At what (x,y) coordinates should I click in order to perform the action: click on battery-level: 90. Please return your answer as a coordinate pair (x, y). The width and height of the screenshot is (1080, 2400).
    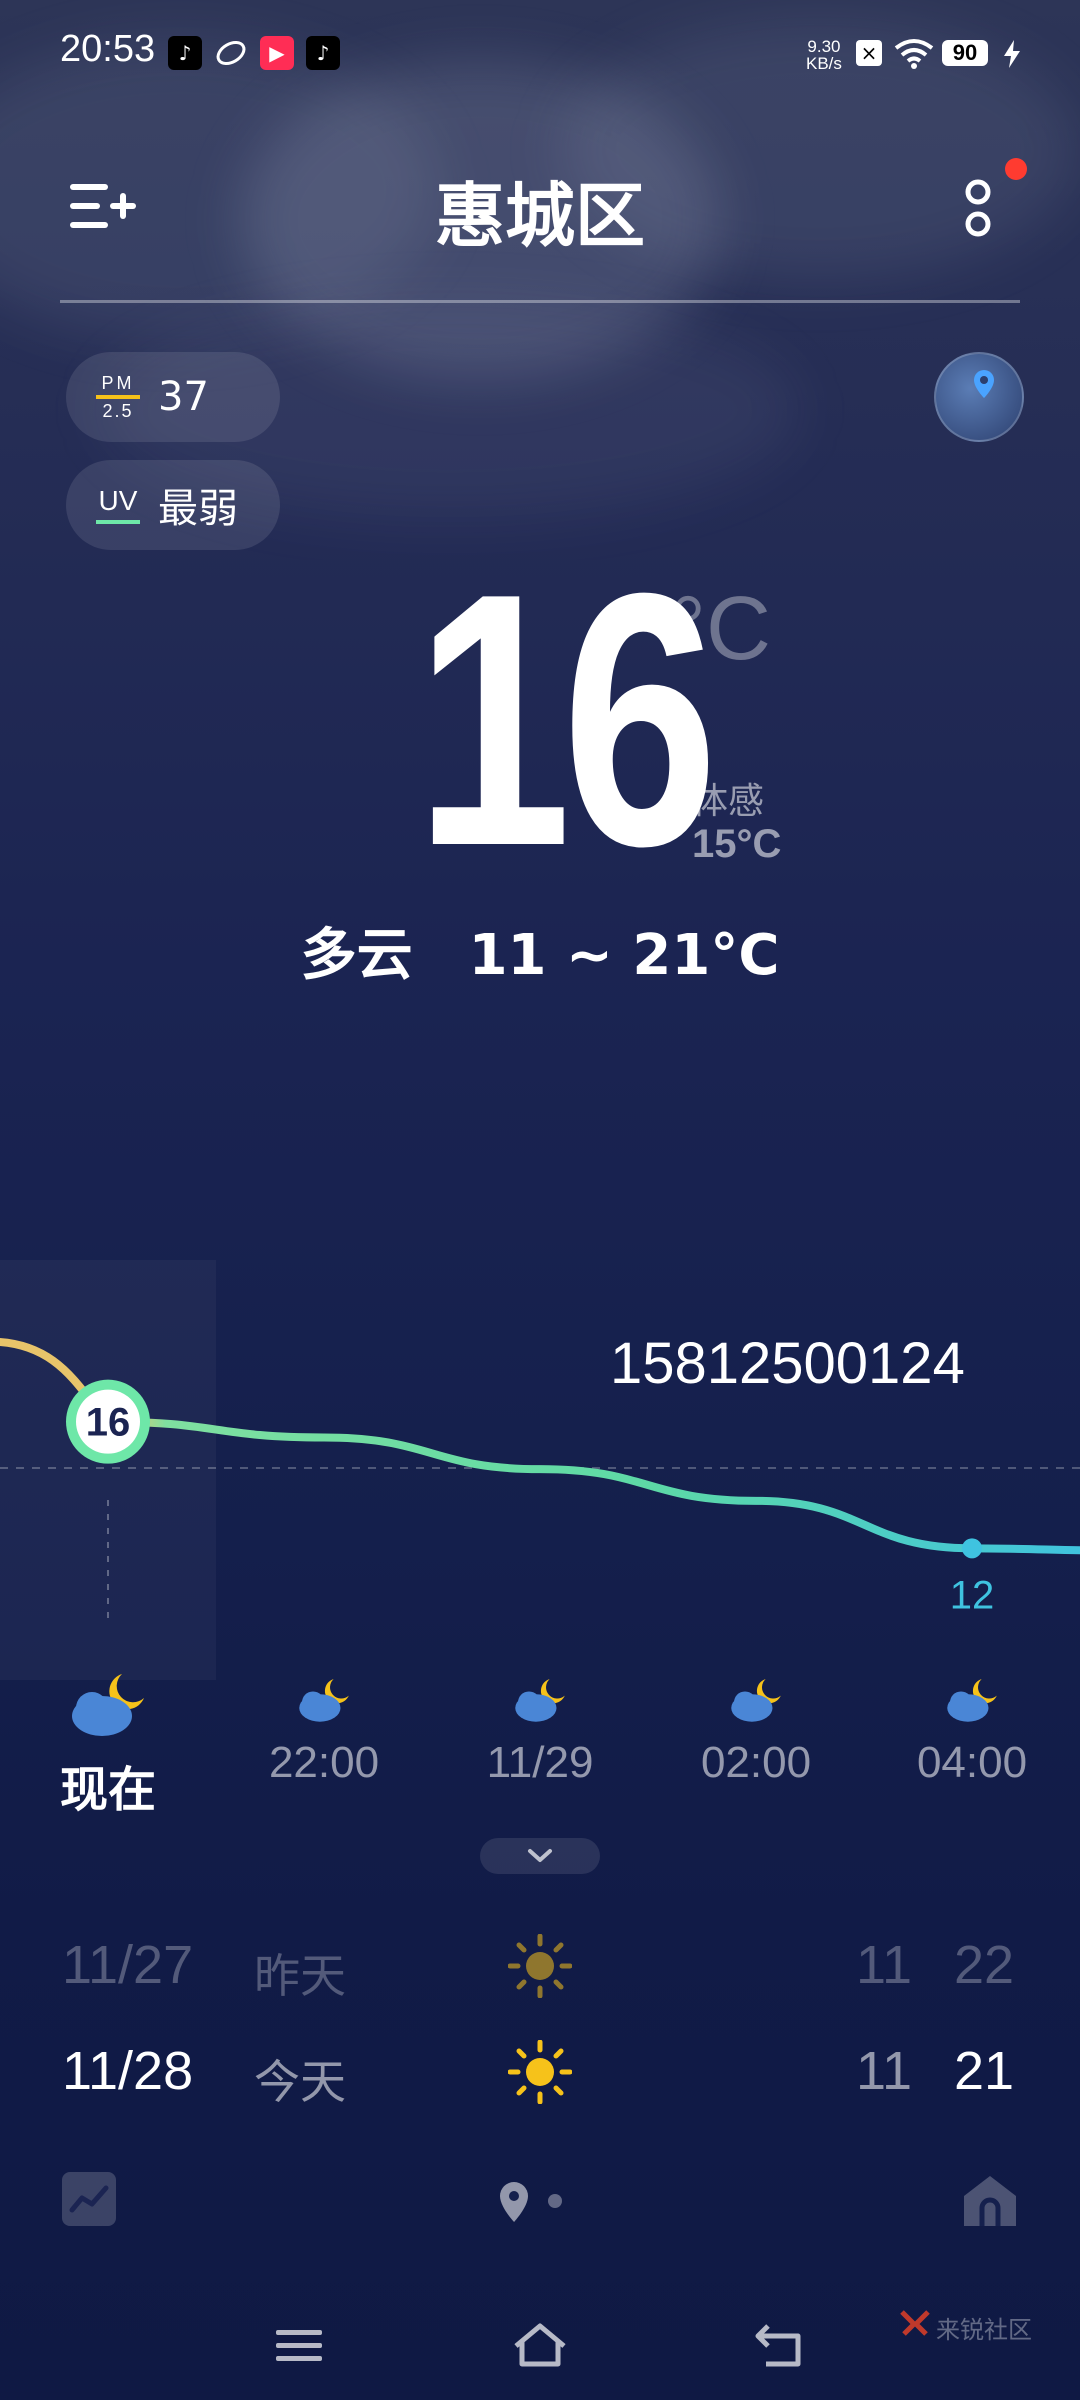
    Looking at the image, I should click on (965, 53).